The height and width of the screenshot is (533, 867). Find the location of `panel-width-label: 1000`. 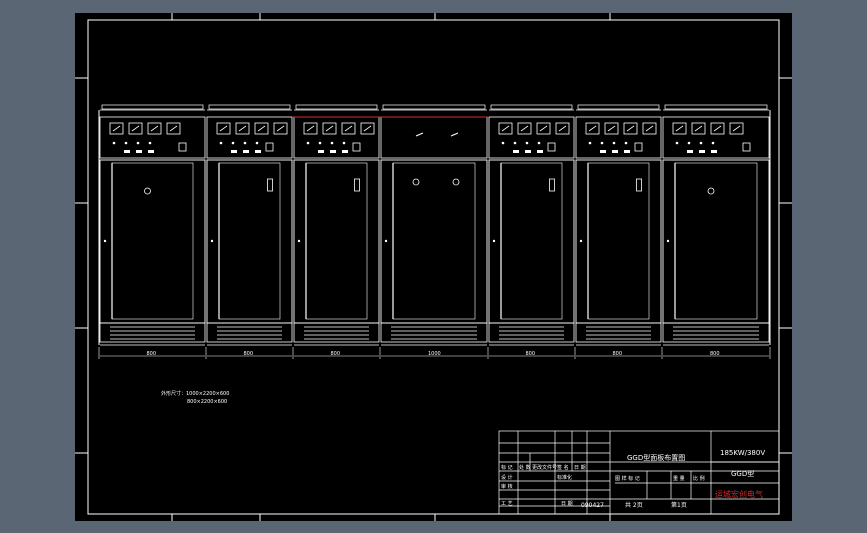

panel-width-label: 1000 is located at coordinates (434, 354).